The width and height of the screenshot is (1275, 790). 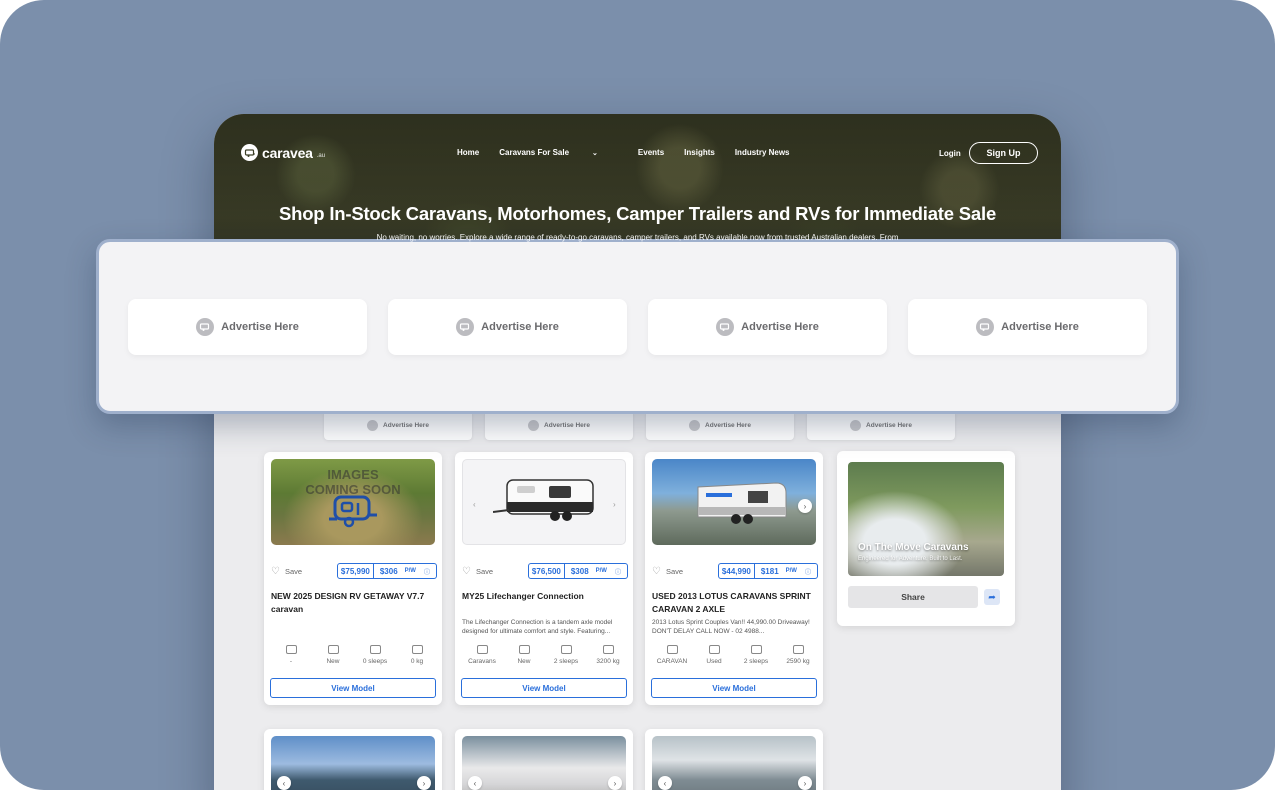 I want to click on caravan-photo, so click(x=543, y=500).